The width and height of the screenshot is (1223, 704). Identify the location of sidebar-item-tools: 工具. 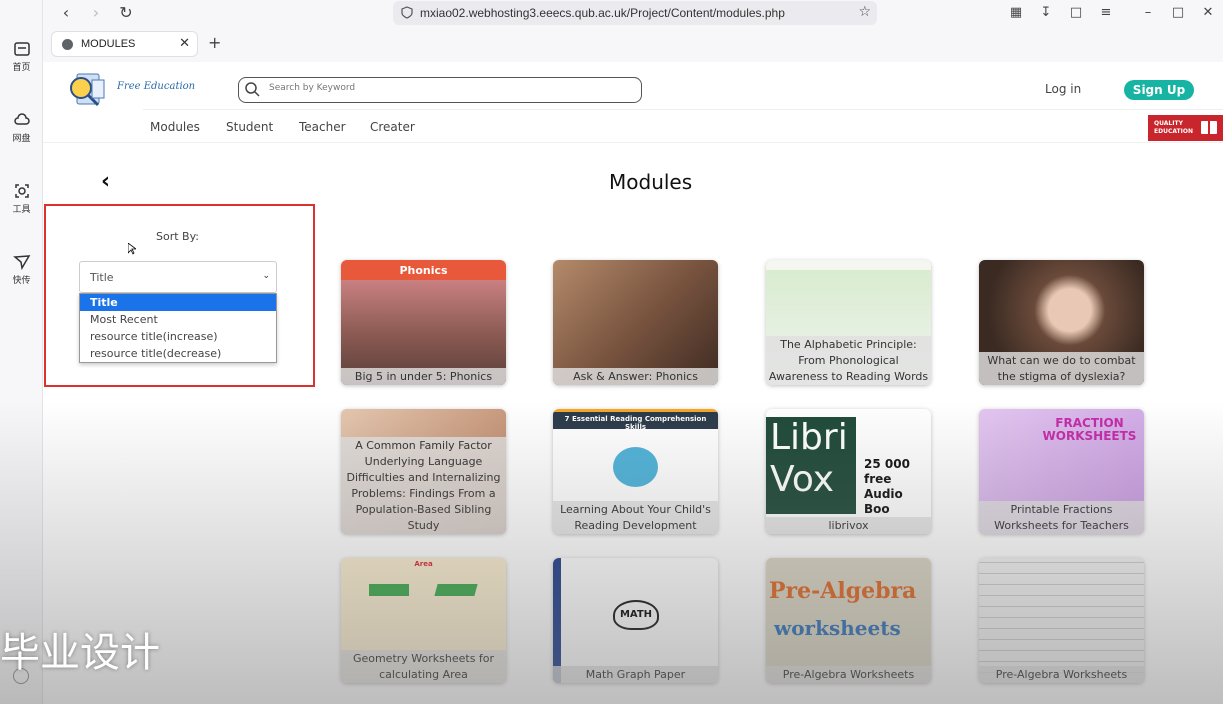
(21, 198).